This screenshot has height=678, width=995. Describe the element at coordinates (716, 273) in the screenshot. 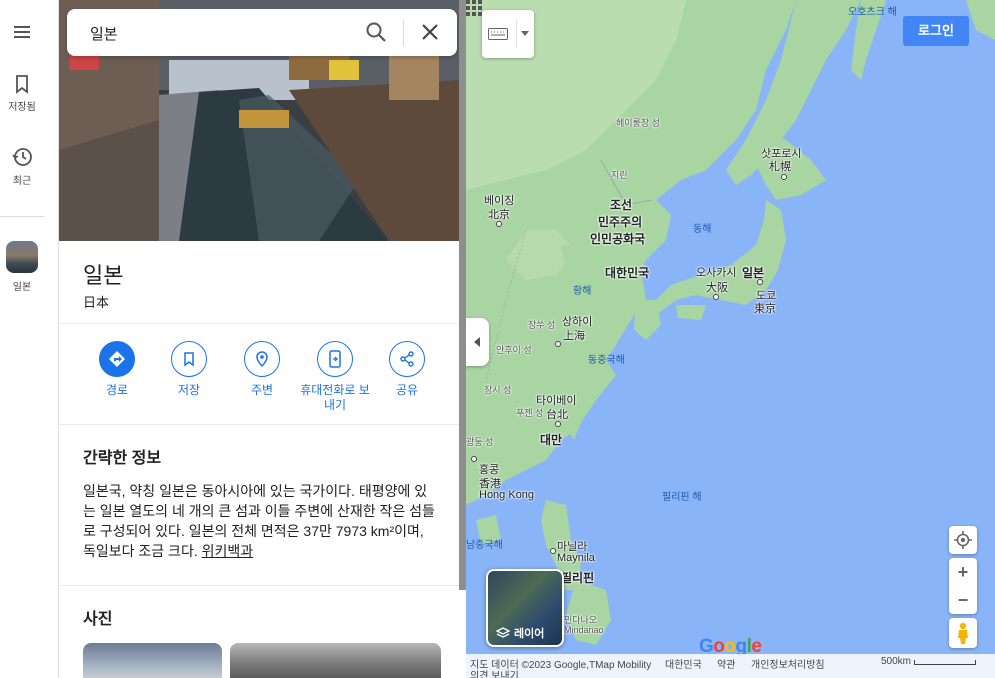

I see `map-label: 오사카시` at that location.